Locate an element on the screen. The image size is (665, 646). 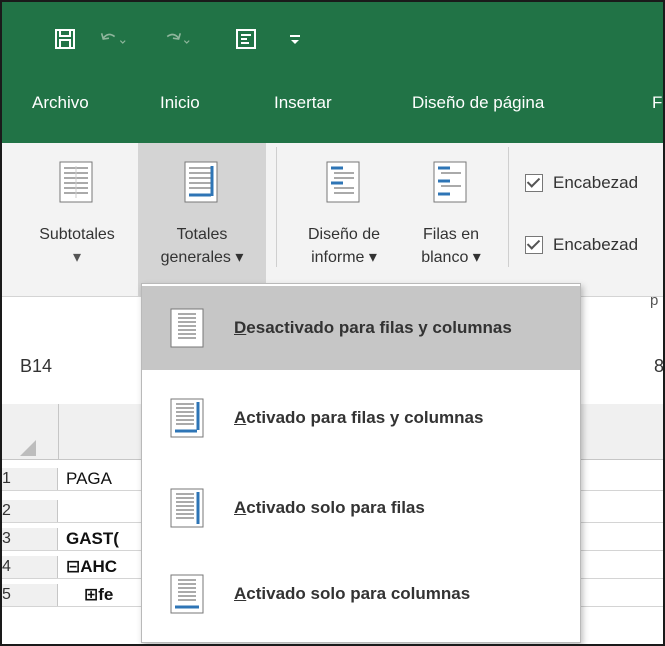
blank-rows-icon is located at coordinates (450, 182).